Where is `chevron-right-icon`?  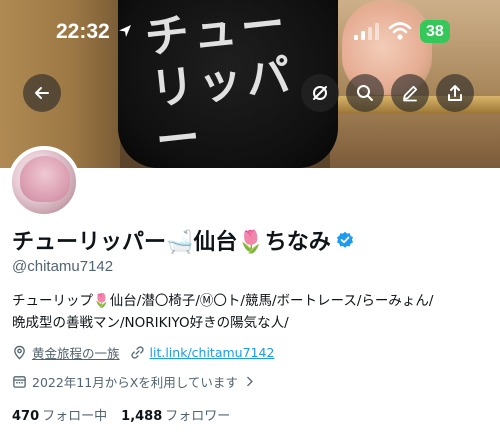
chevron-right-icon is located at coordinates (250, 381).